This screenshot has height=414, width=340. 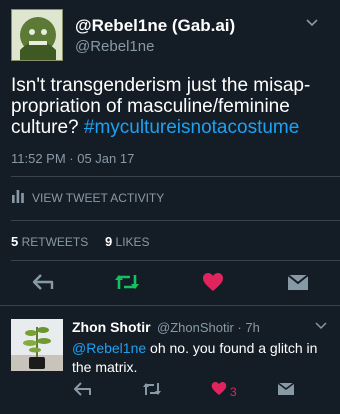 What do you see at coordinates (37, 35) in the screenshot?
I see `avatar` at bounding box center [37, 35].